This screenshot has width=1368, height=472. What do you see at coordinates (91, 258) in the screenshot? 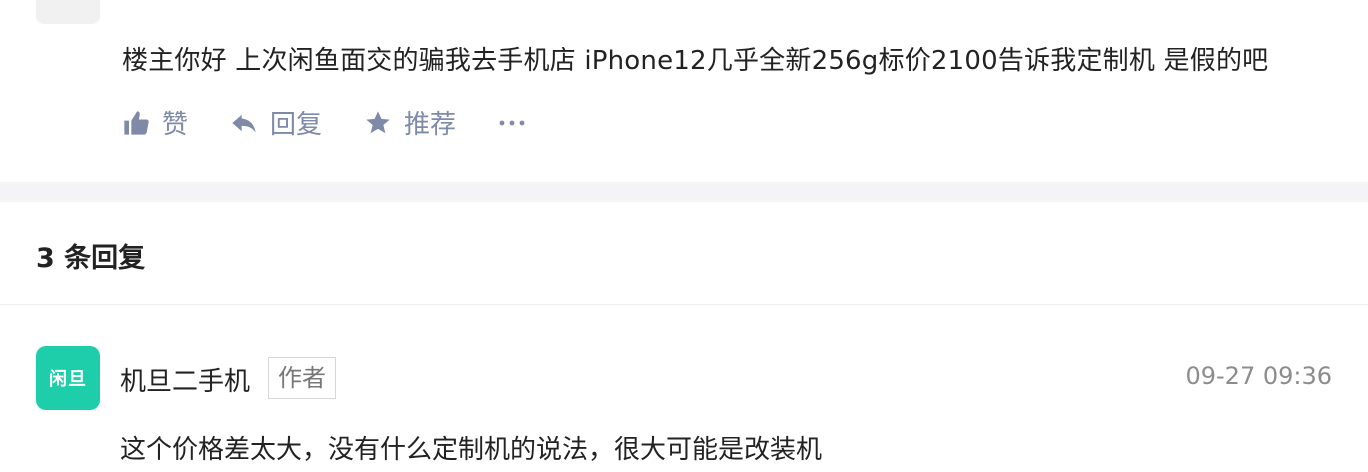
I see `reply-count-heading: 3 条回复` at bounding box center [91, 258].